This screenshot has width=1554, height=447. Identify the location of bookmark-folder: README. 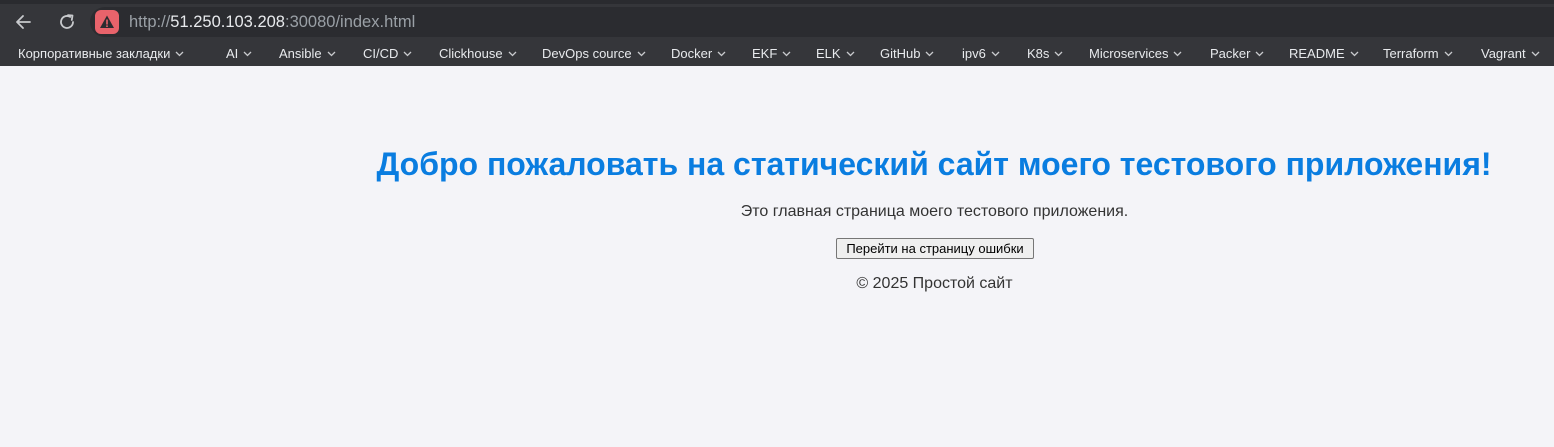
(1324, 53).